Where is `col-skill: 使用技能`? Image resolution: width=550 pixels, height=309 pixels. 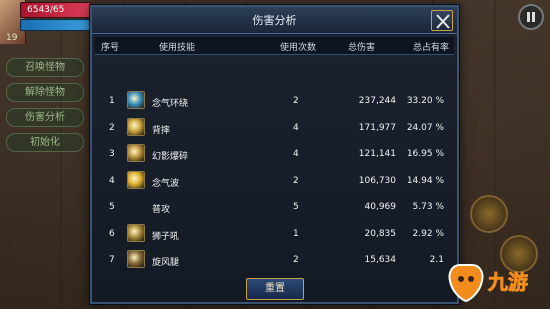
col-skill: 使用技能 is located at coordinates (177, 48).